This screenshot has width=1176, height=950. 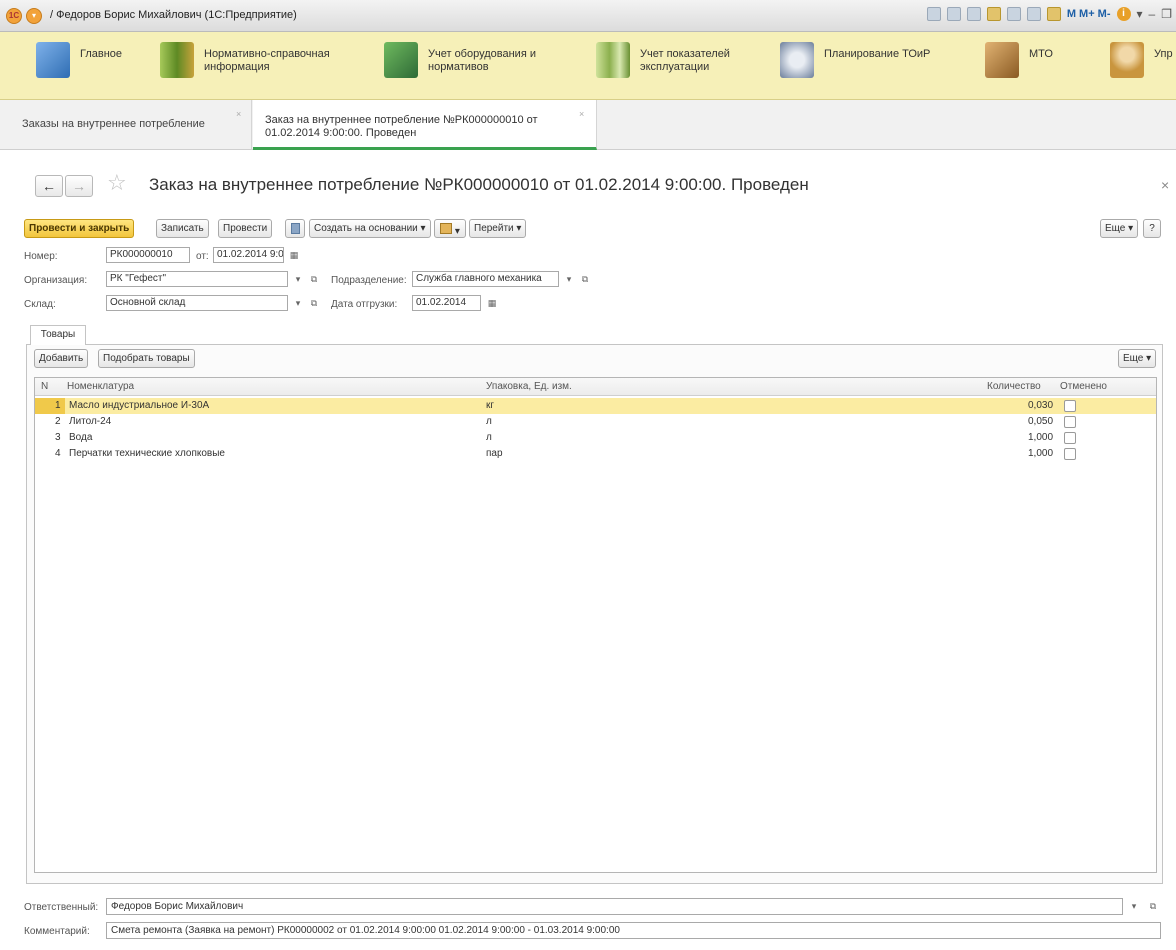 I want to click on preview-icon, so click(x=953, y=14).